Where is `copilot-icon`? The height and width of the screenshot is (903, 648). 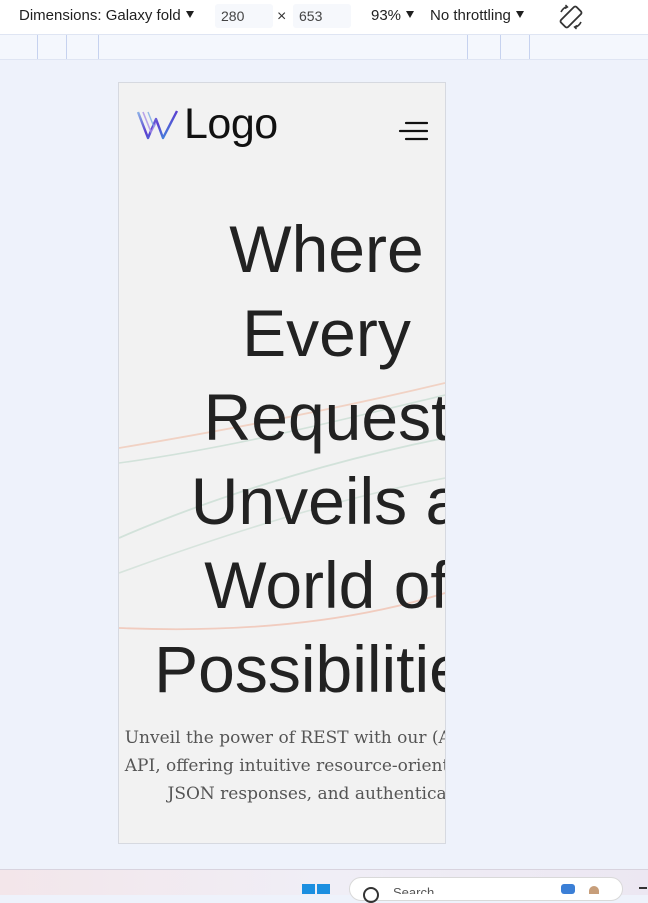
copilot-icon is located at coordinates (568, 889).